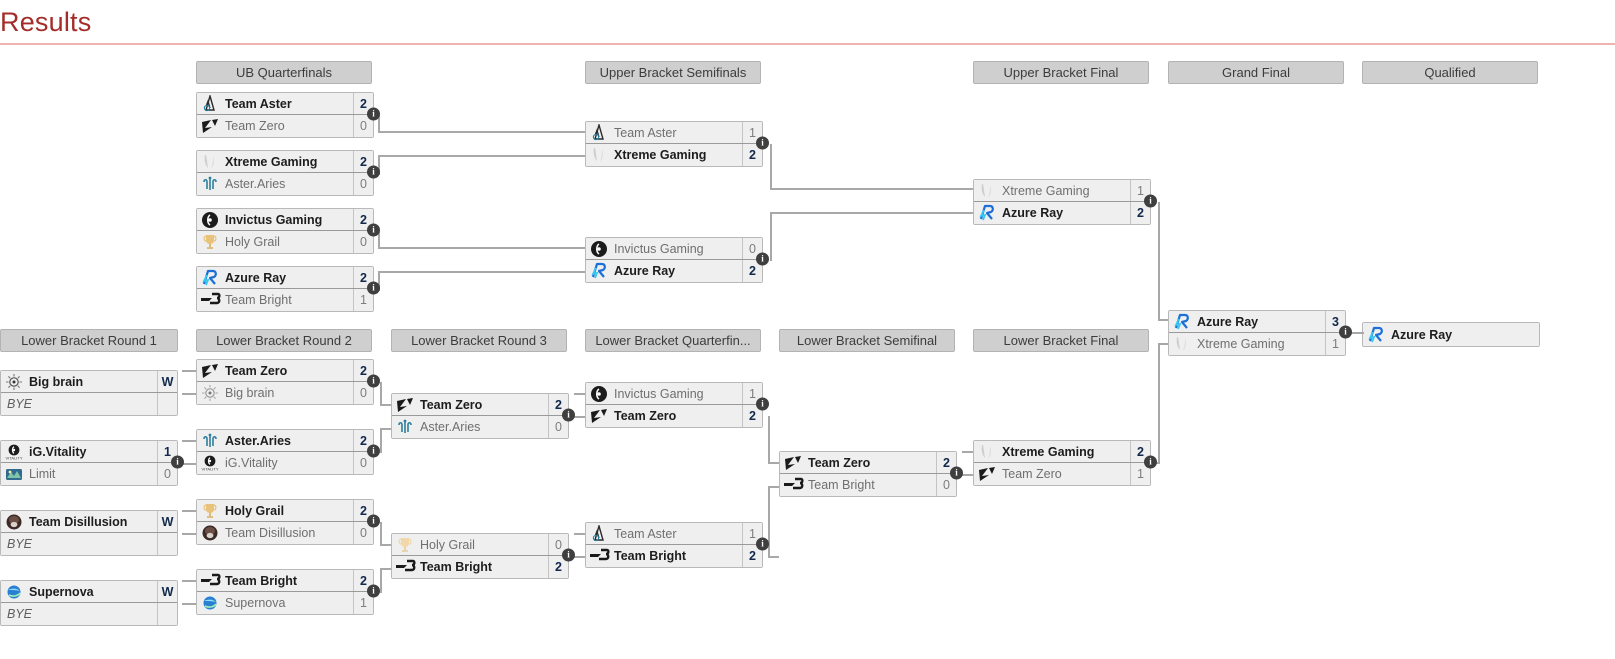 This screenshot has width=1615, height=659. I want to click on match-row-loser: Invictus Gaming 1 i, so click(677, 397).